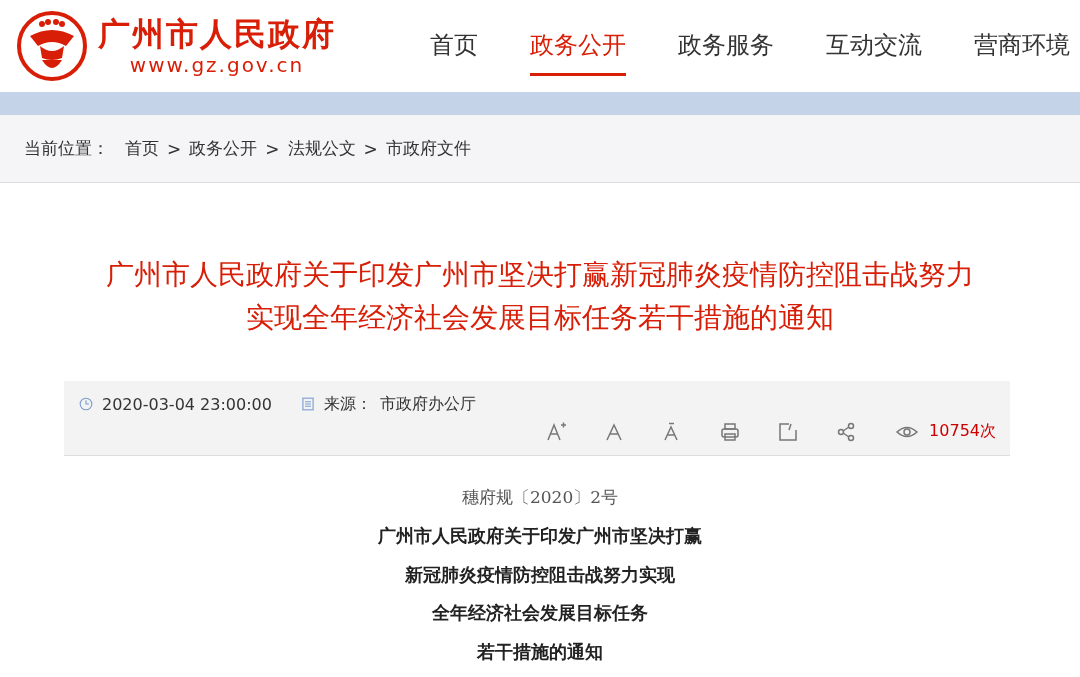 This screenshot has width=1080, height=677. What do you see at coordinates (66, 148) in the screenshot?
I see `breadcrumb-label: 当前位置：` at bounding box center [66, 148].